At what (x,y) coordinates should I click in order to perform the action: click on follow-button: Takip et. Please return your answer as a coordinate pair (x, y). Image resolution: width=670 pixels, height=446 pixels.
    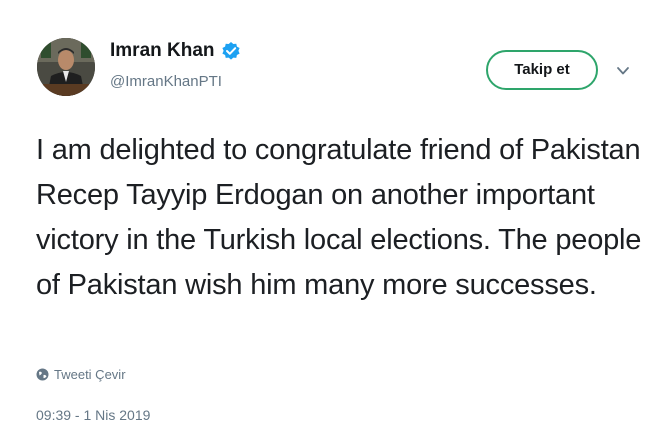
    Looking at the image, I should click on (542, 70).